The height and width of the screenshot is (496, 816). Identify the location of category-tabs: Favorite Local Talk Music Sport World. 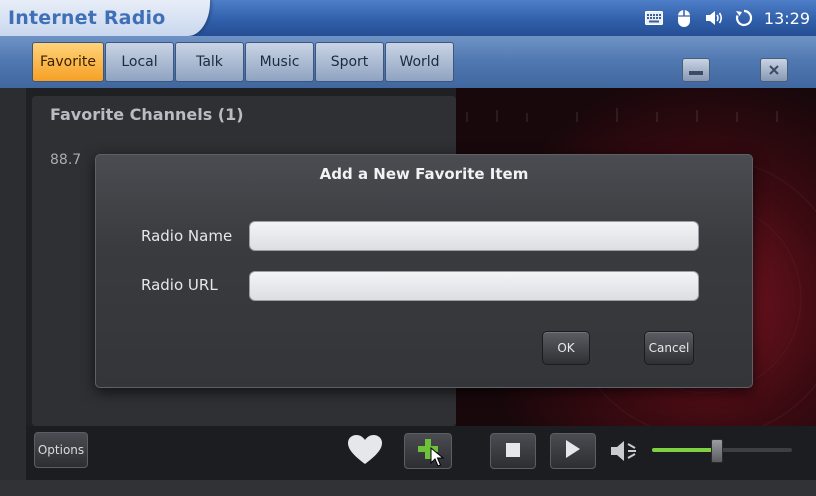
(243, 62).